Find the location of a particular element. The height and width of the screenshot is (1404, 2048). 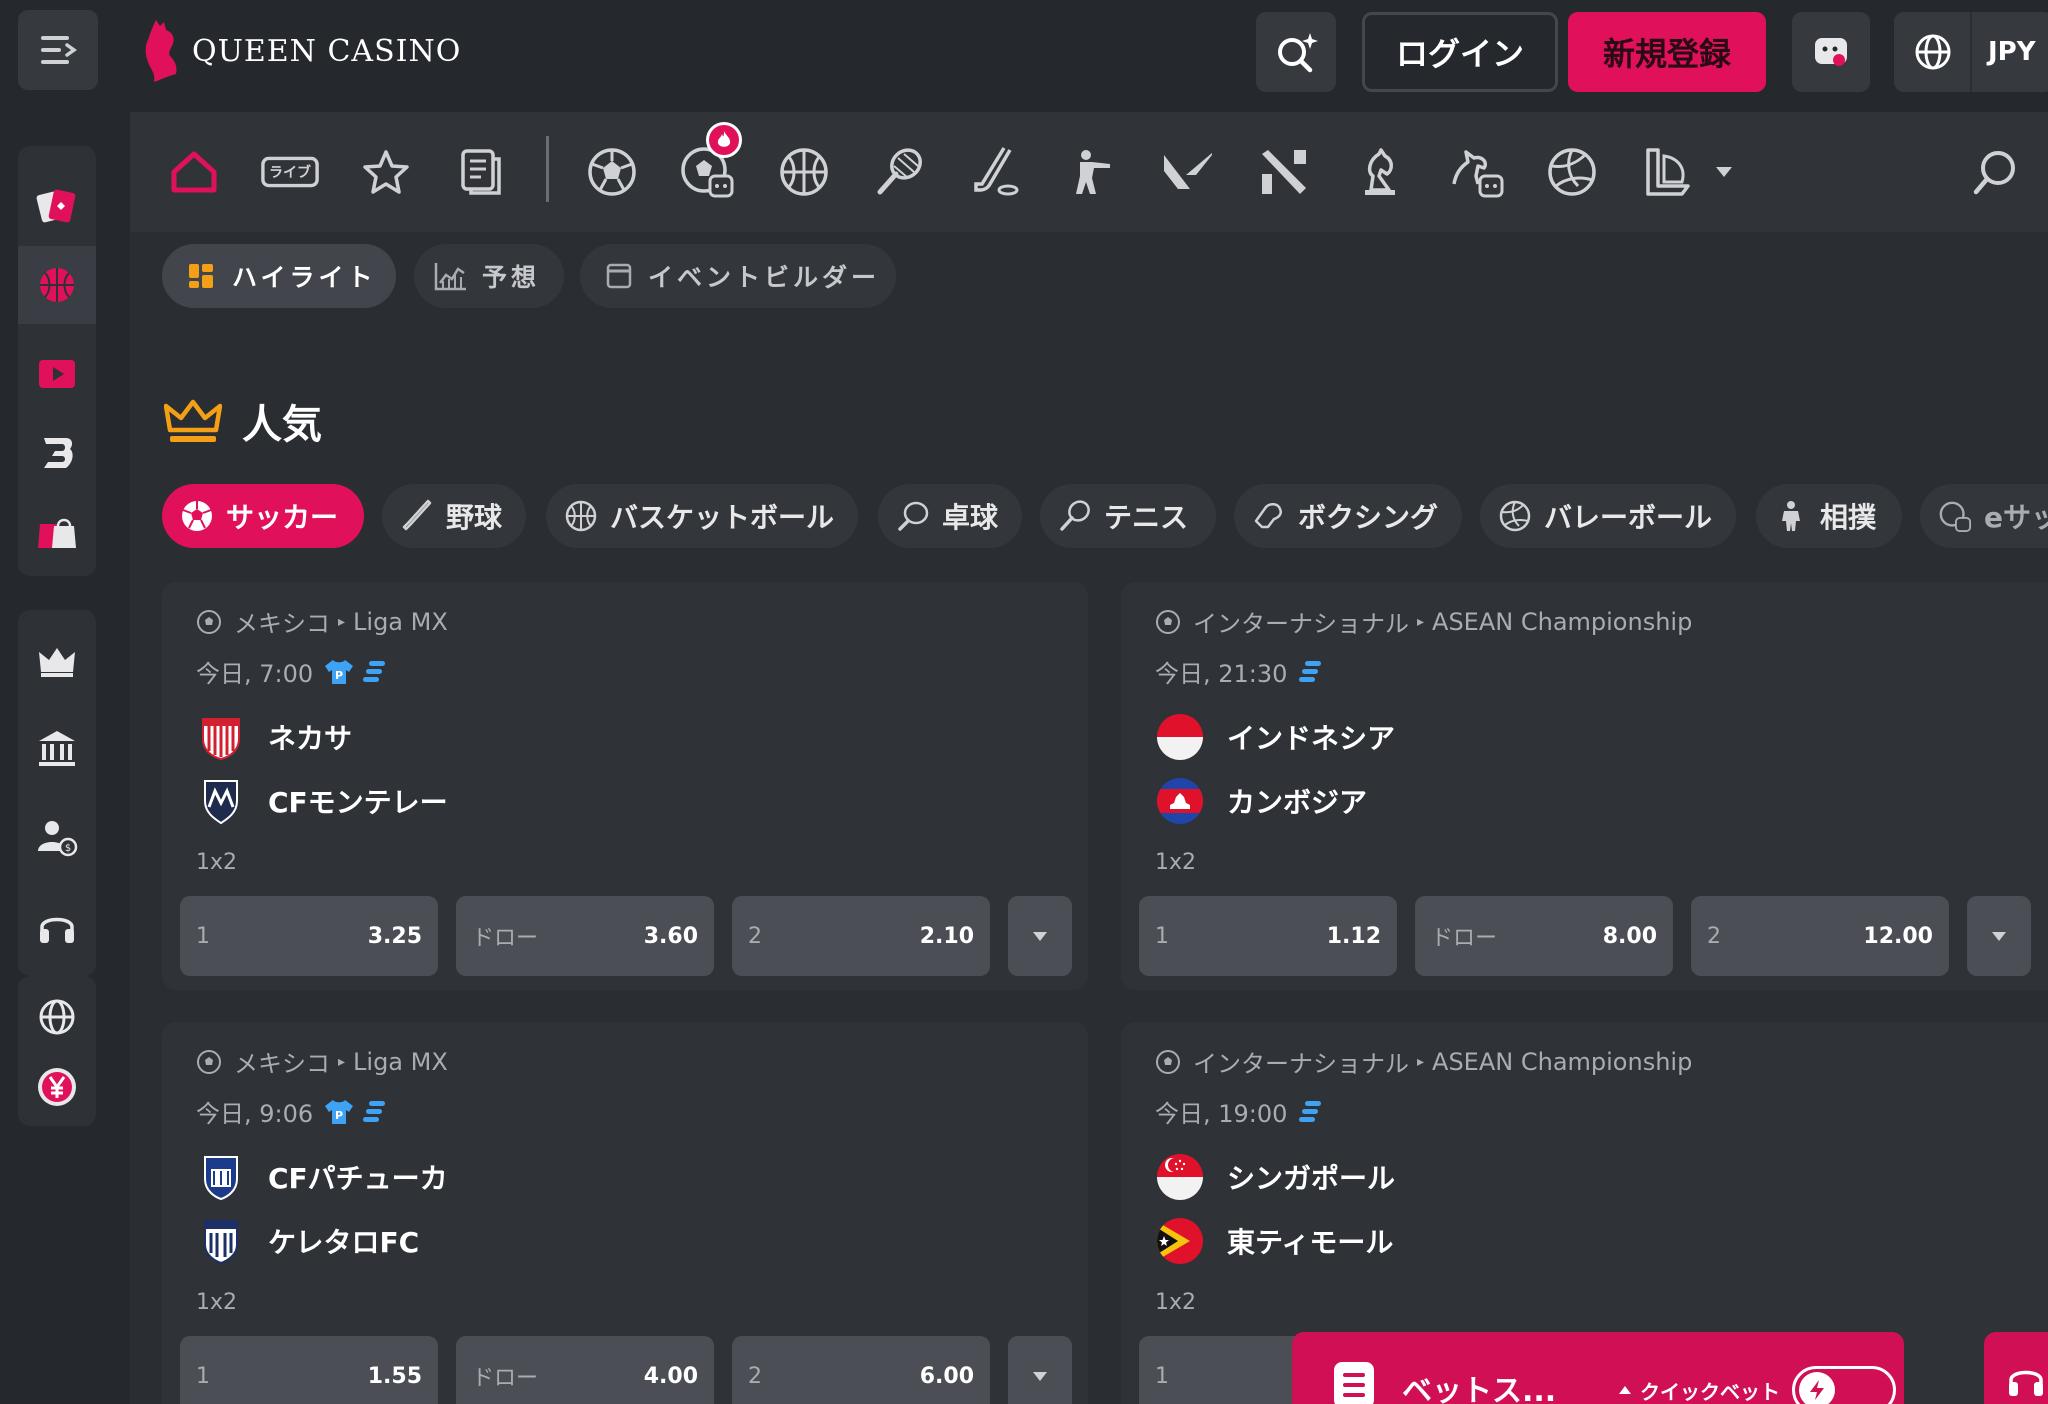

rail-item-vip is located at coordinates (57, 661).